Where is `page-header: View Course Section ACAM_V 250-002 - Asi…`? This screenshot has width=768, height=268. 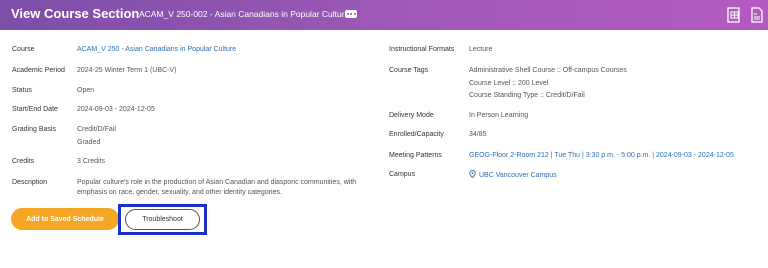 page-header: View Course Section ACAM_V 250-002 - Asi… is located at coordinates (384, 15).